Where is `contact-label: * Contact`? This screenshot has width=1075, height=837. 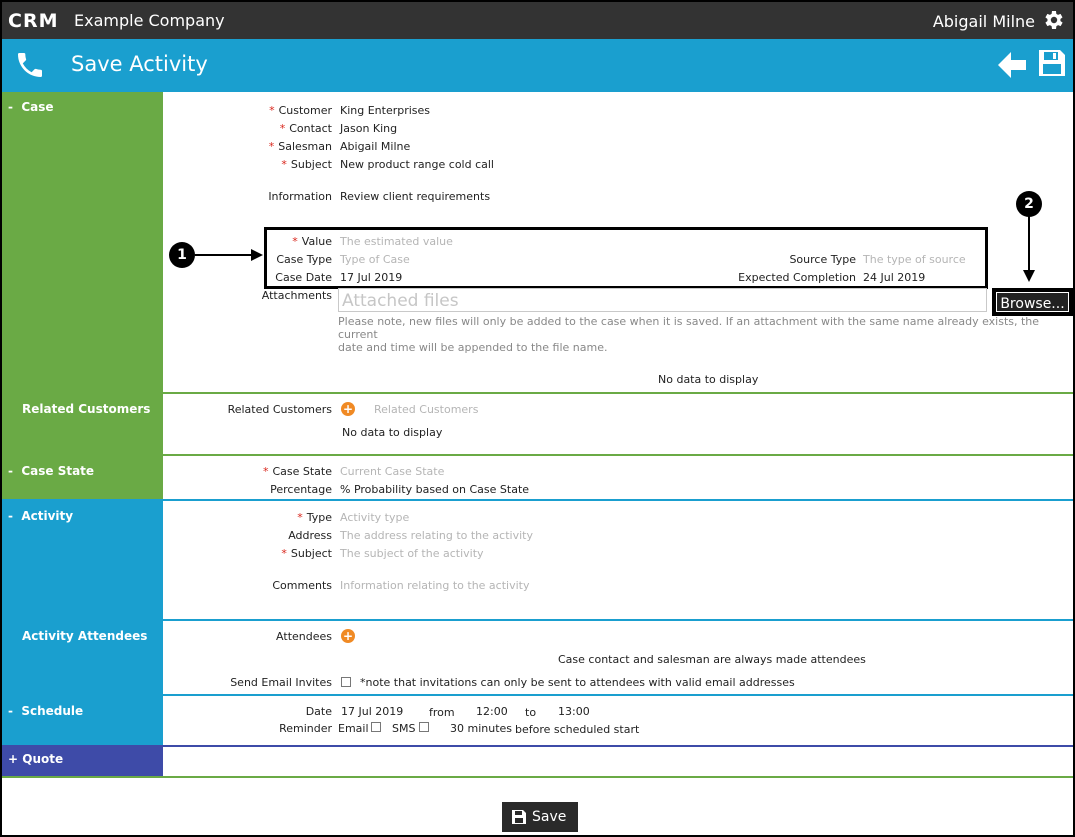 contact-label: * Contact is located at coordinates (305, 128).